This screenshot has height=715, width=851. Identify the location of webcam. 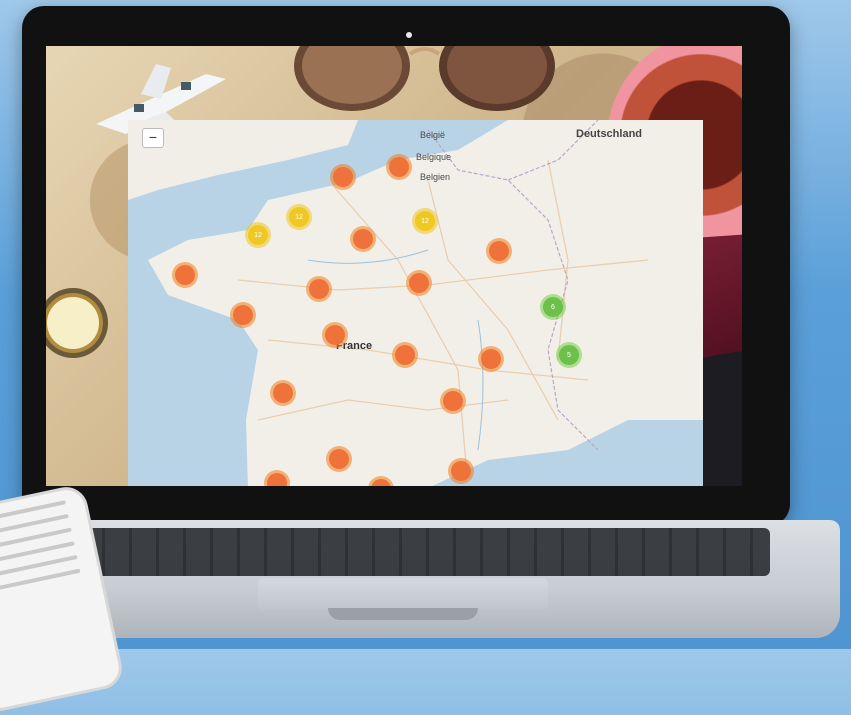
(409, 35).